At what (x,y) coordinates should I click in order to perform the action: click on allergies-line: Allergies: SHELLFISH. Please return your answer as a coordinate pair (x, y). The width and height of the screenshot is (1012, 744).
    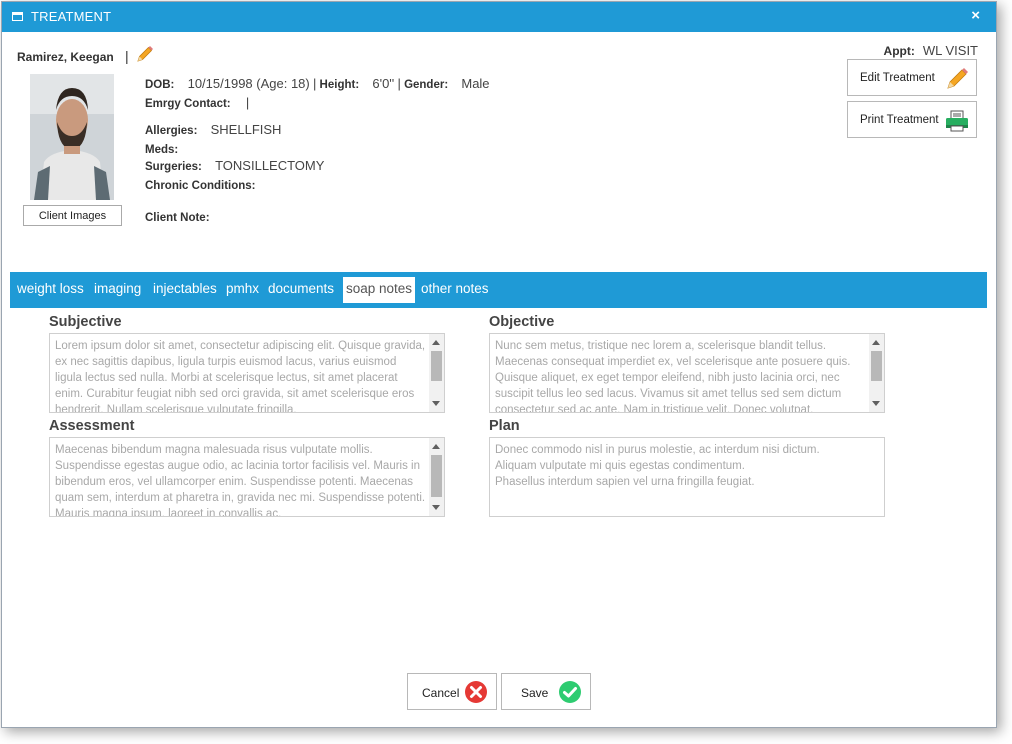
    Looking at the image, I should click on (213, 129).